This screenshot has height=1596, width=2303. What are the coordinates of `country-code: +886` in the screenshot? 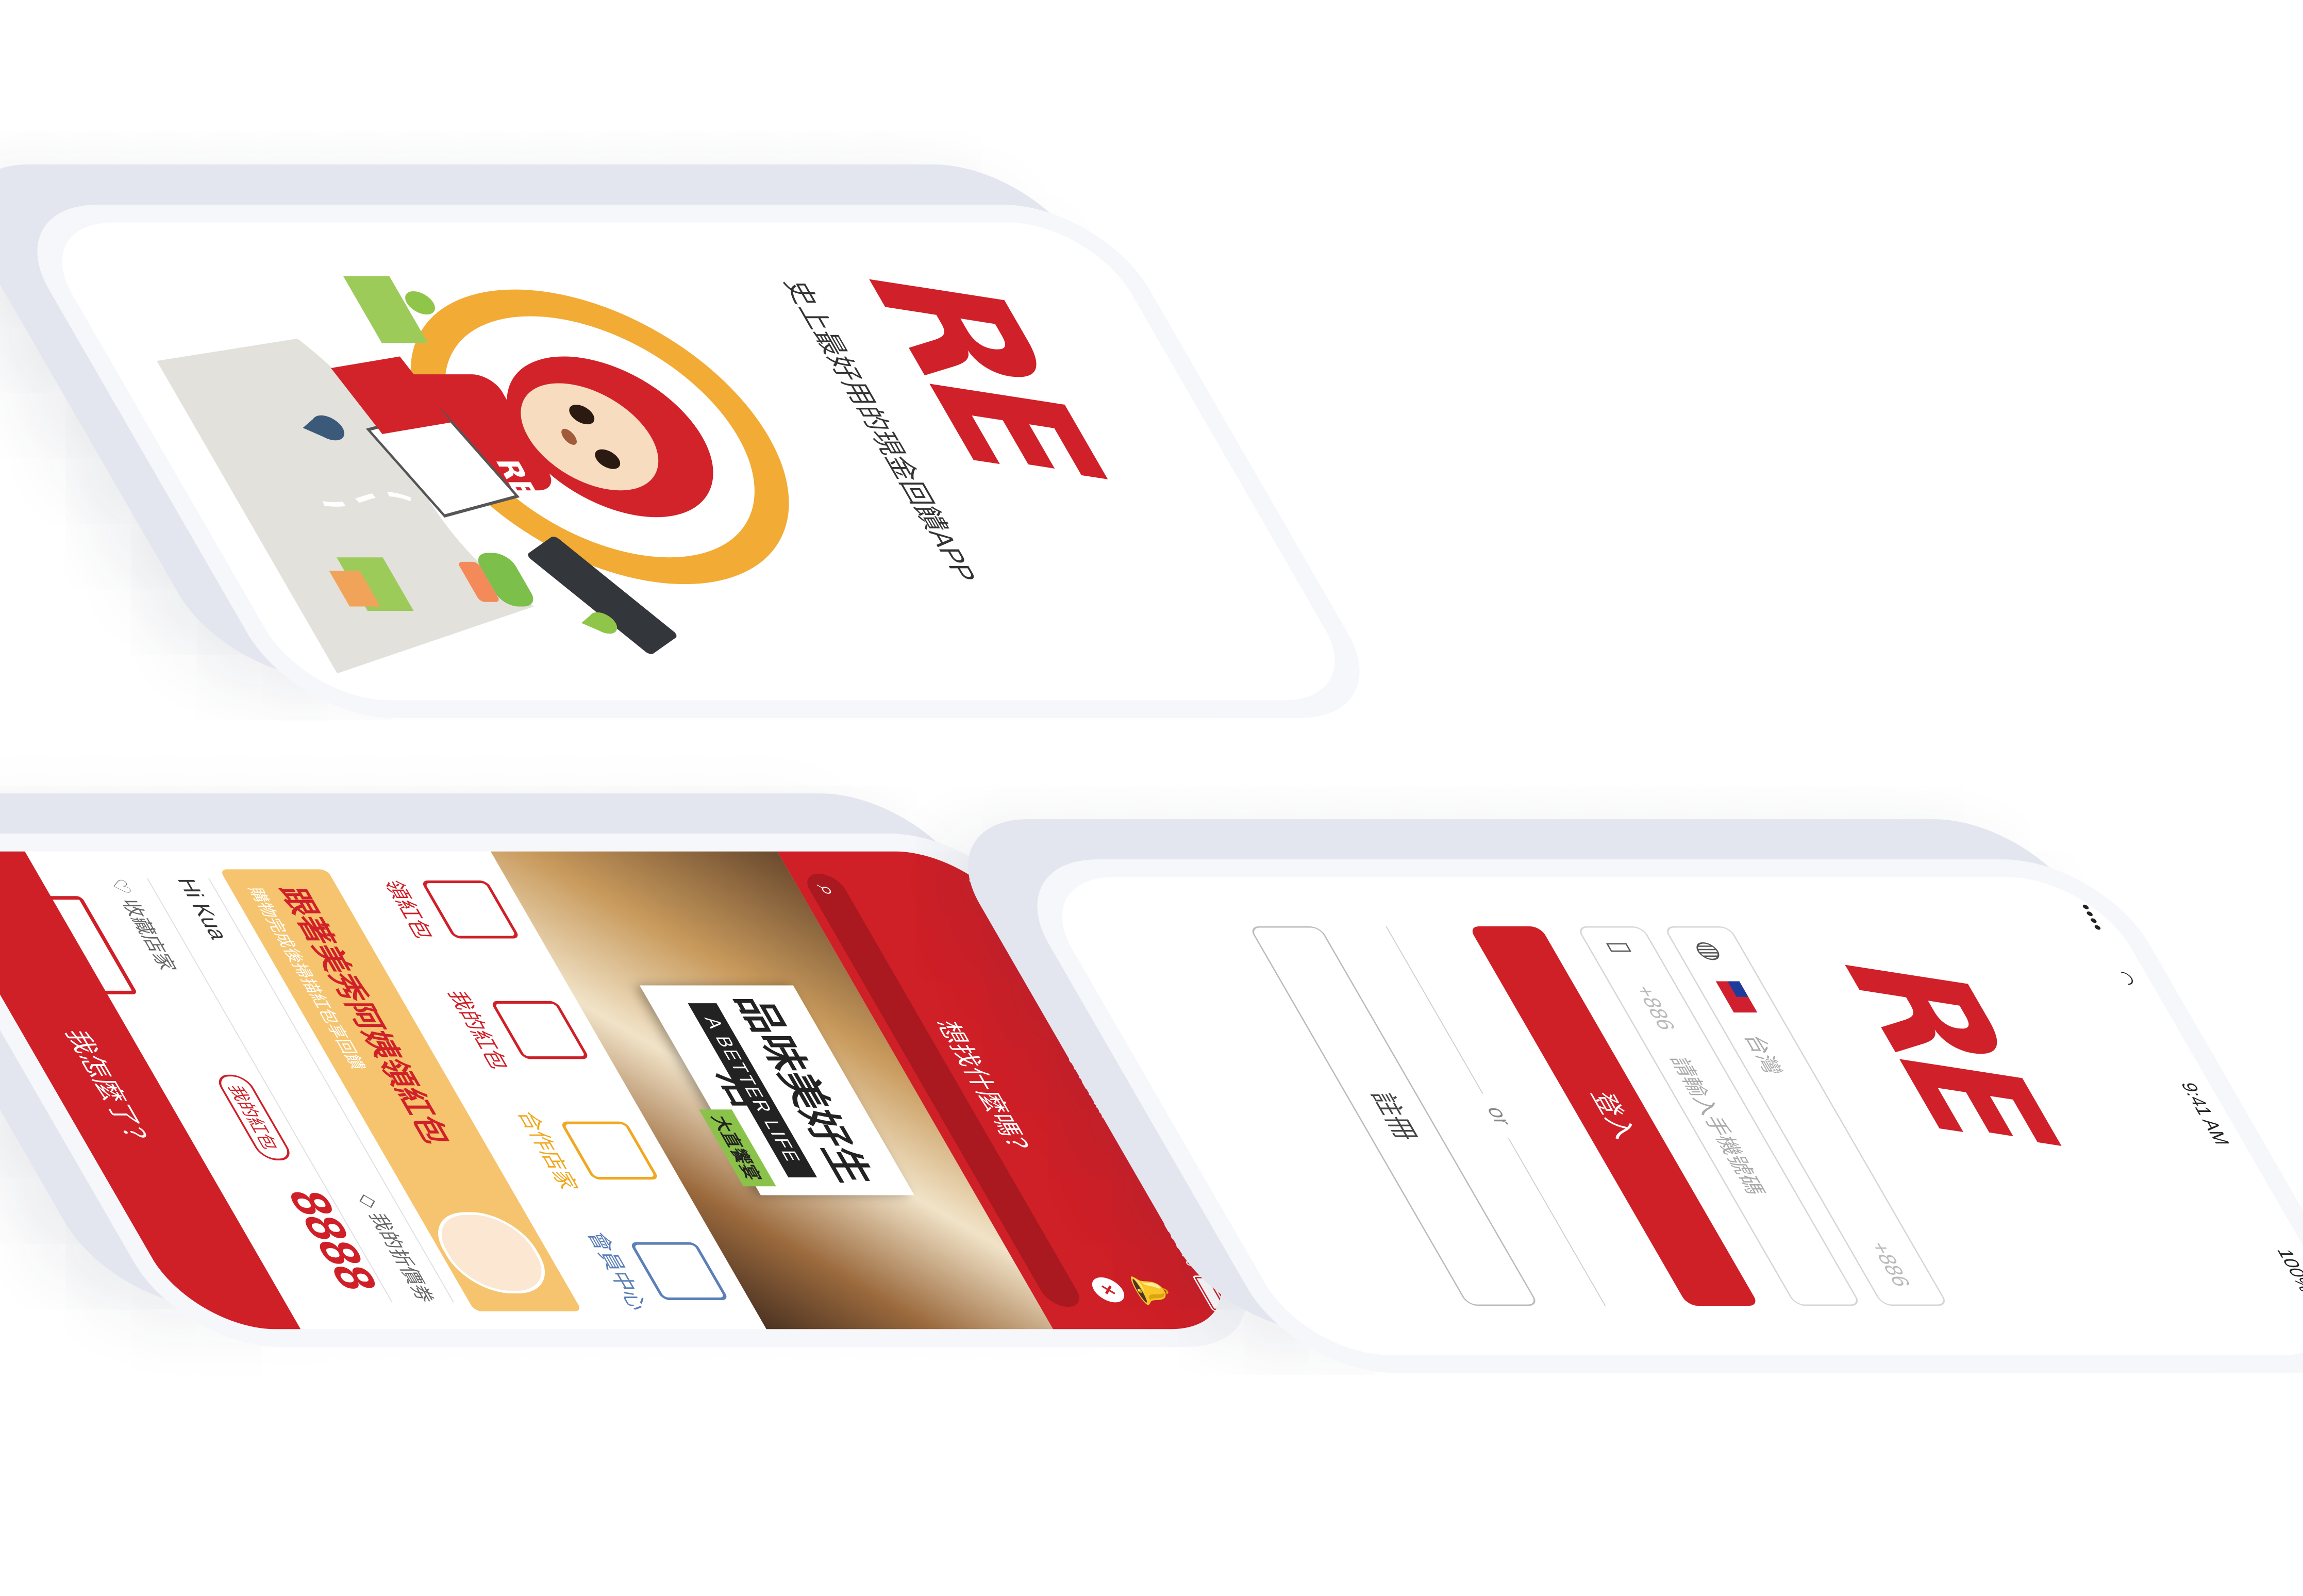 It's located at (1891, 1264).